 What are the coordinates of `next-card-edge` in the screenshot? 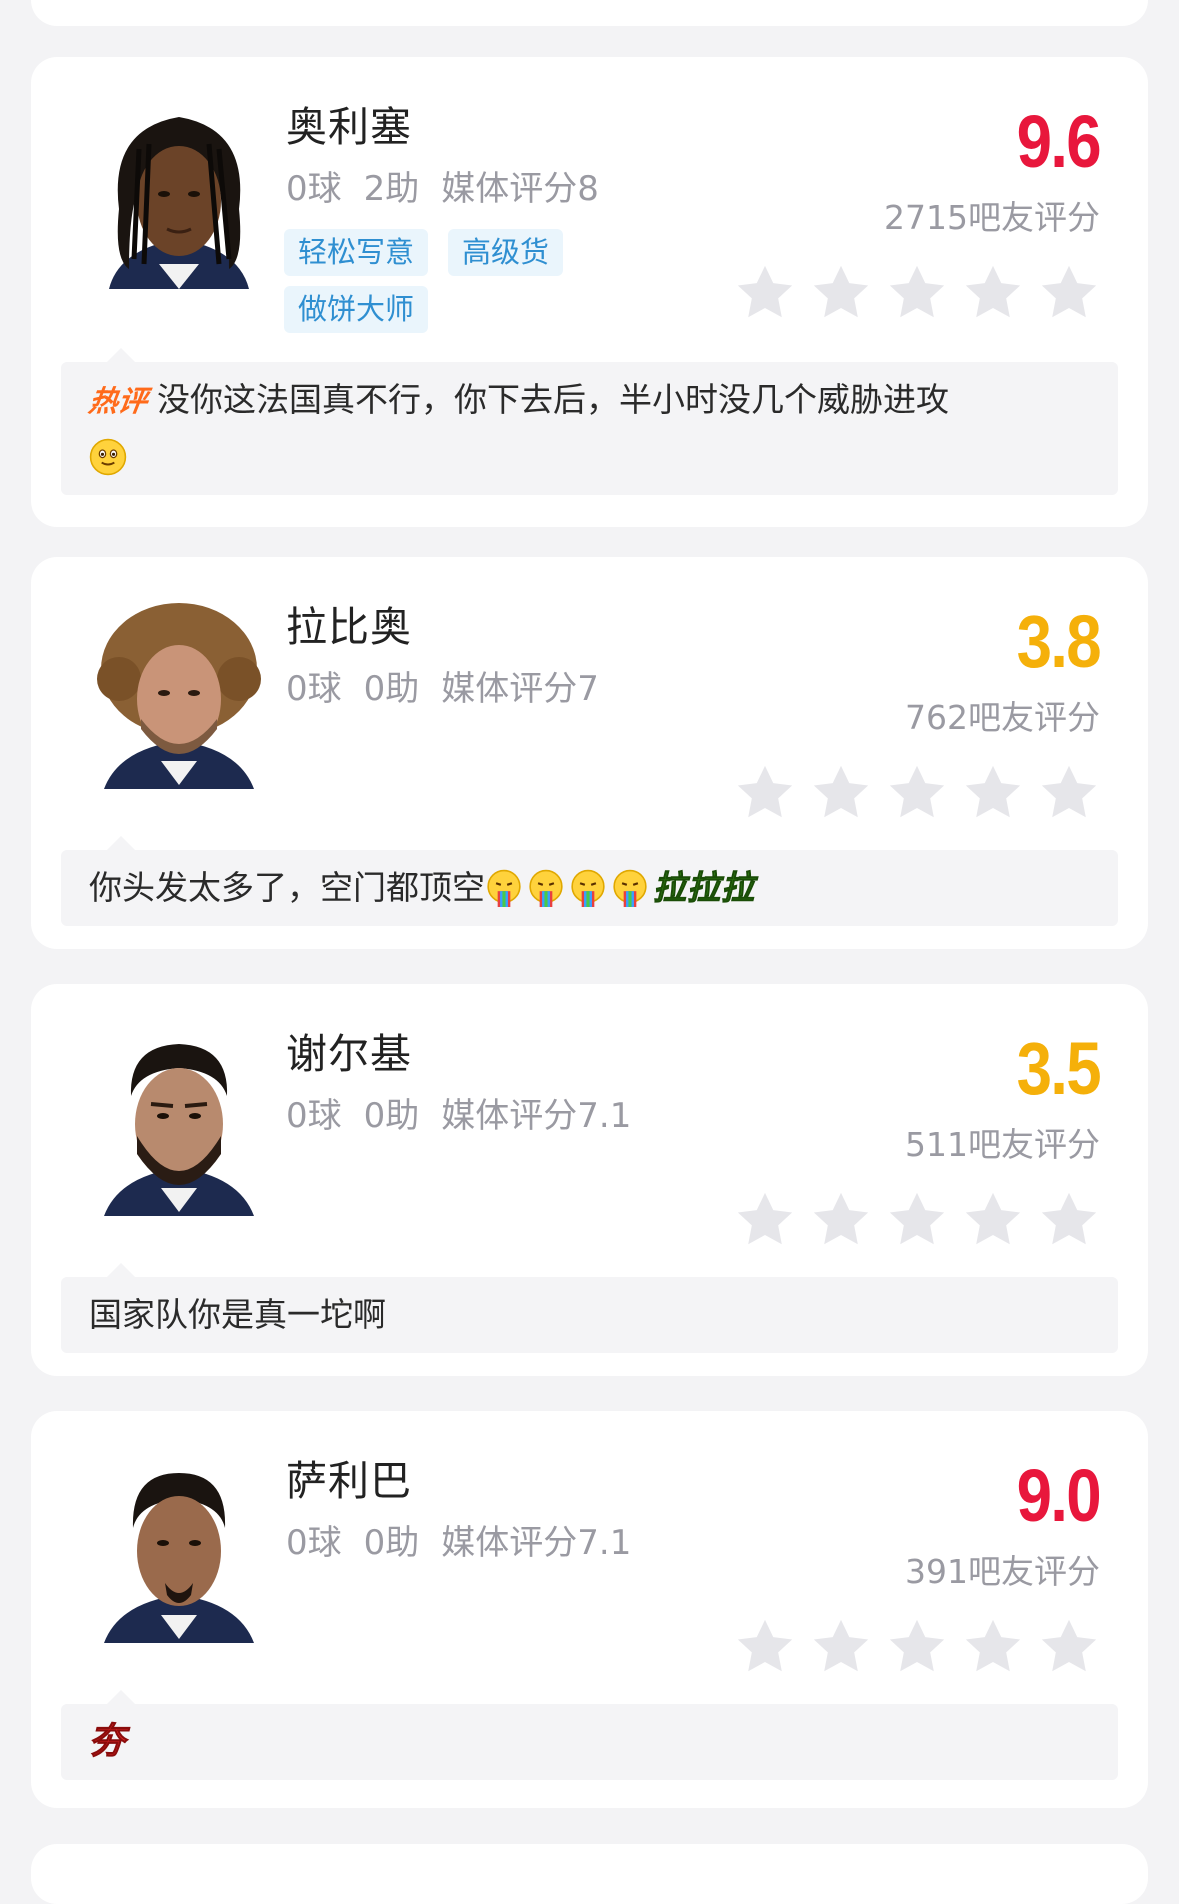 It's located at (589, 1874).